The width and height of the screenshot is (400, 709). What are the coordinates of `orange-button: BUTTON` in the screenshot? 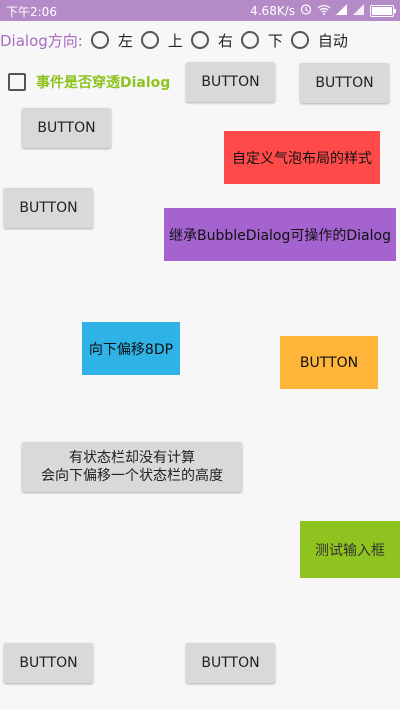 It's located at (329, 362).